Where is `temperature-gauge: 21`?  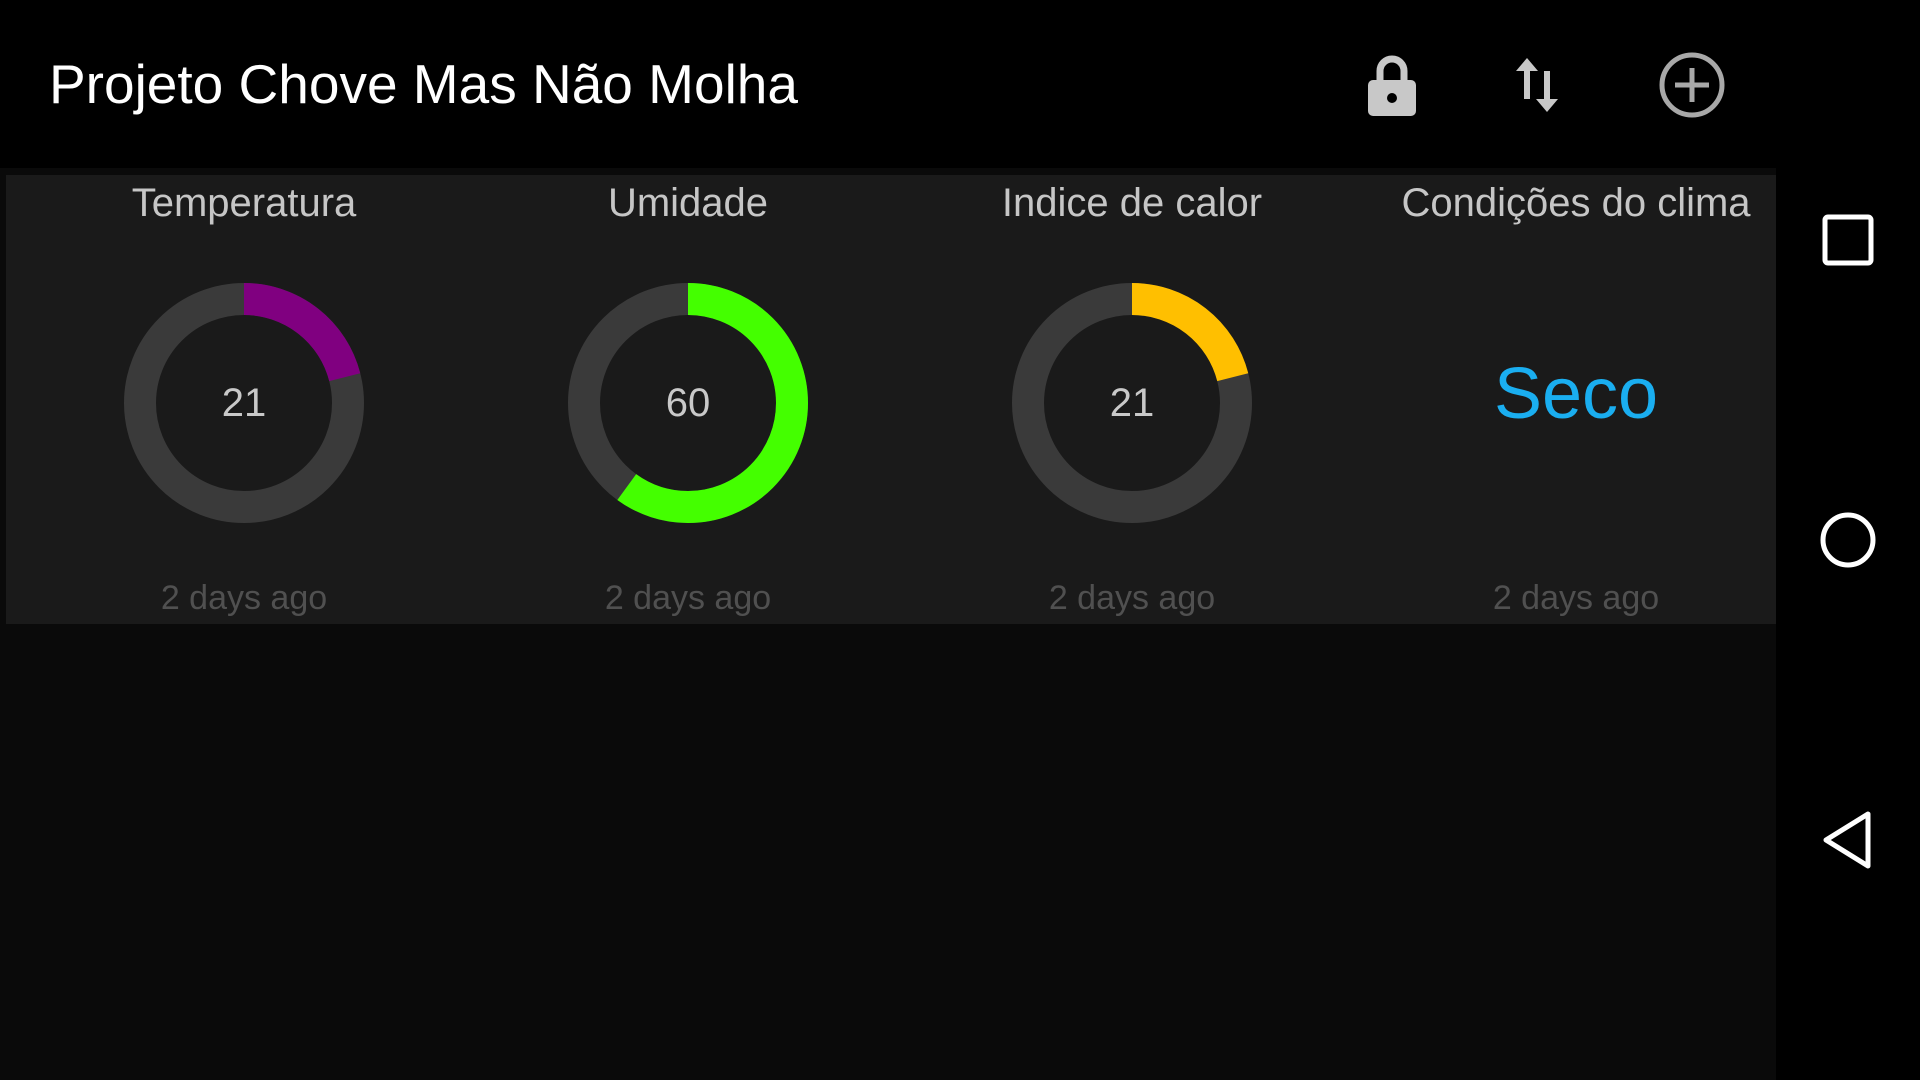 temperature-gauge: 21 is located at coordinates (244, 403).